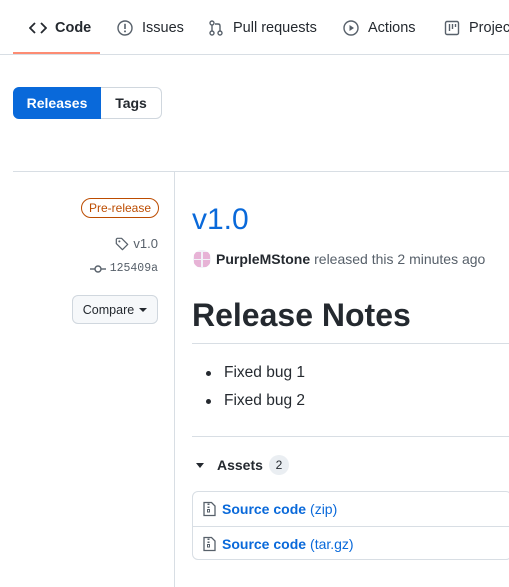 The image size is (509, 587). Describe the element at coordinates (400, 259) in the screenshot. I see `released-time: released this 2 minutes ago` at that location.